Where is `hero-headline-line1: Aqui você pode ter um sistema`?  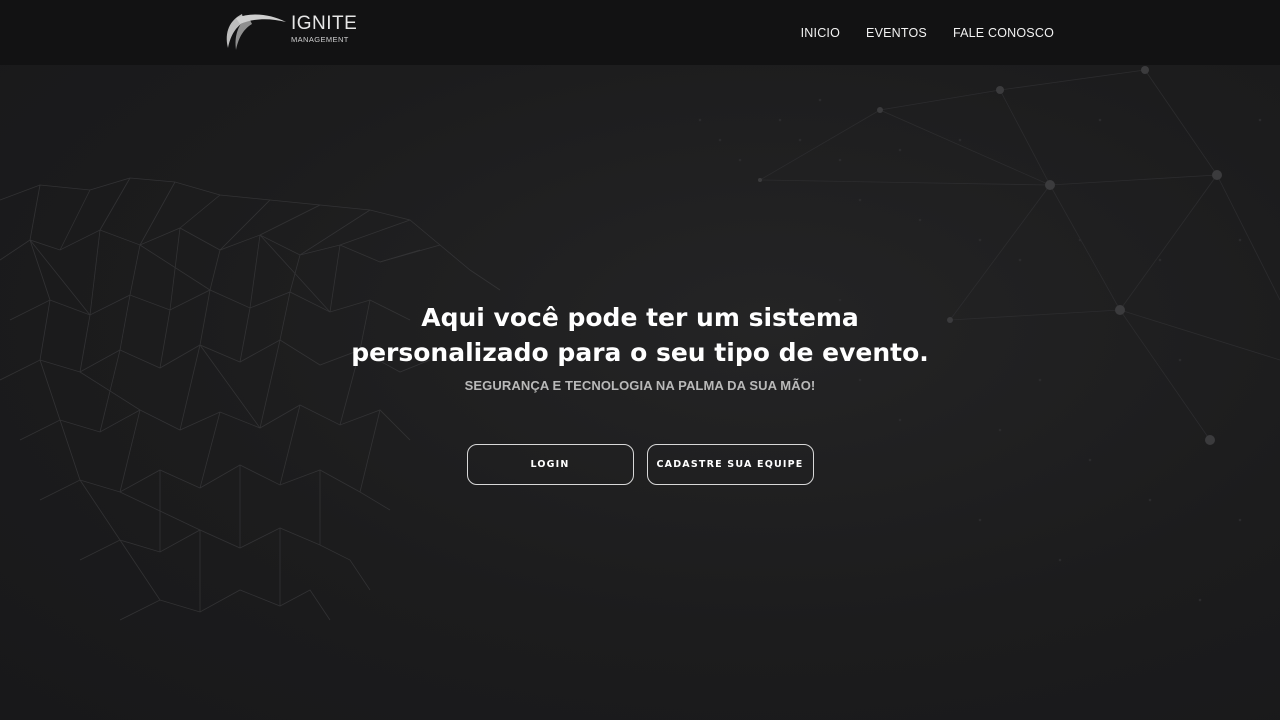
hero-headline-line1: Aqui você pode ter um sistema is located at coordinates (640, 317).